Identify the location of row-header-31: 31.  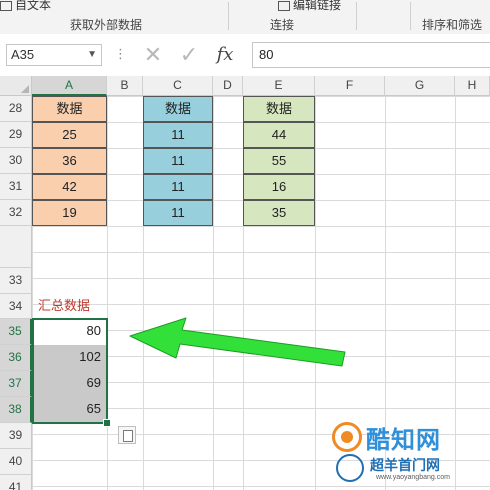
(16, 187).